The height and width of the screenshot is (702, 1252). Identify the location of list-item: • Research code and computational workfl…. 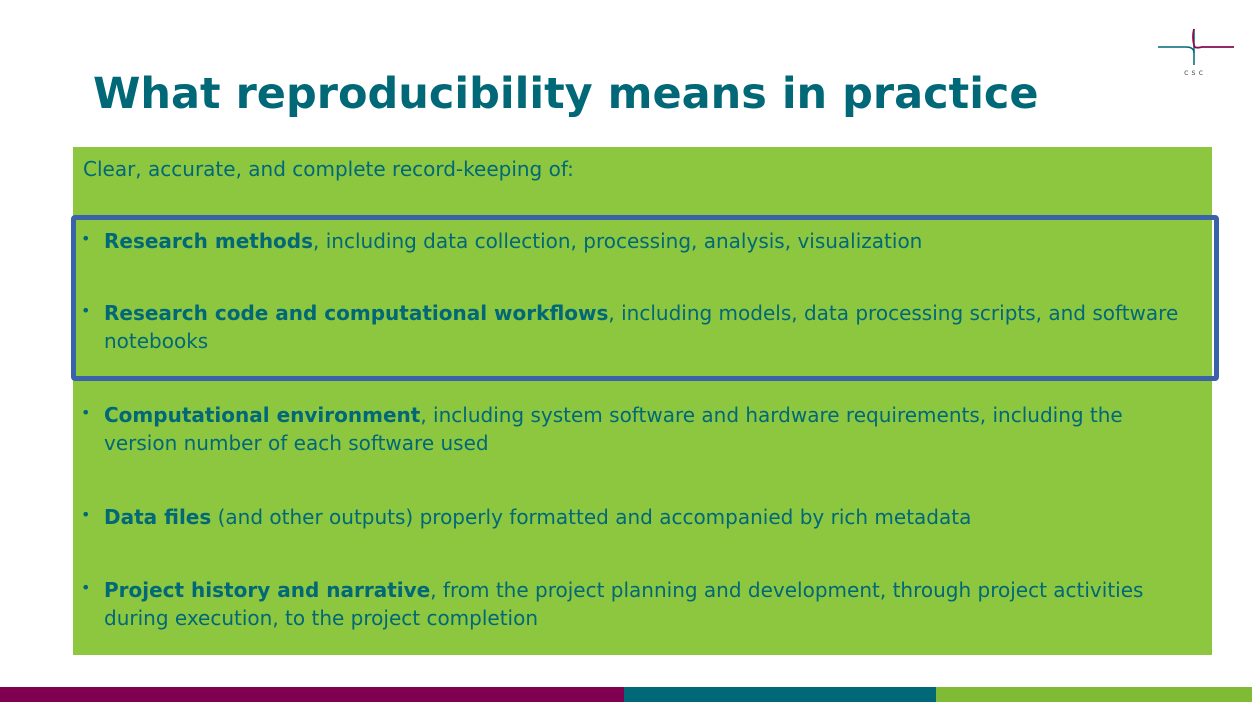
(641, 327).